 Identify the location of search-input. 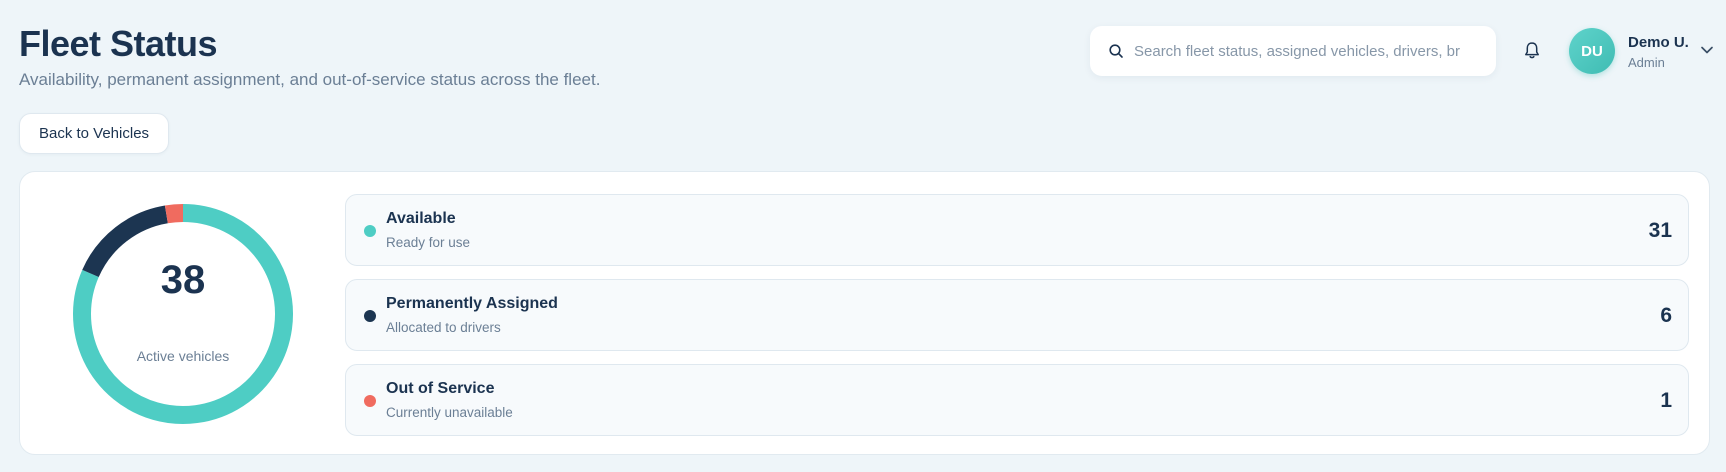
(1309, 51).